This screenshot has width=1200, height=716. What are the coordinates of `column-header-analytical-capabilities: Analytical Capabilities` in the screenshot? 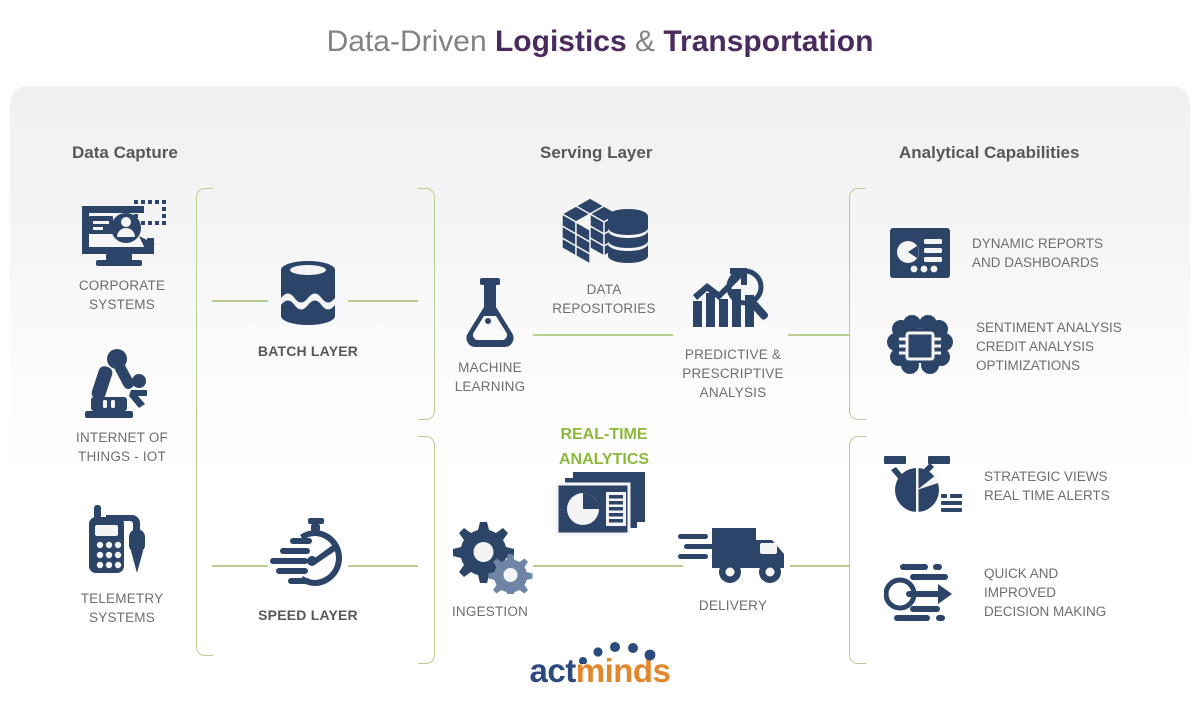 It's located at (989, 152).